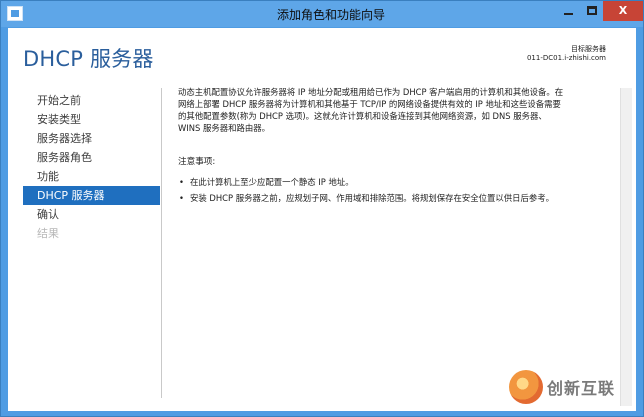 This screenshot has width=644, height=417. I want to click on note-text: 在此计算机上至少应配置一个静态 IP 地址。, so click(272, 182).